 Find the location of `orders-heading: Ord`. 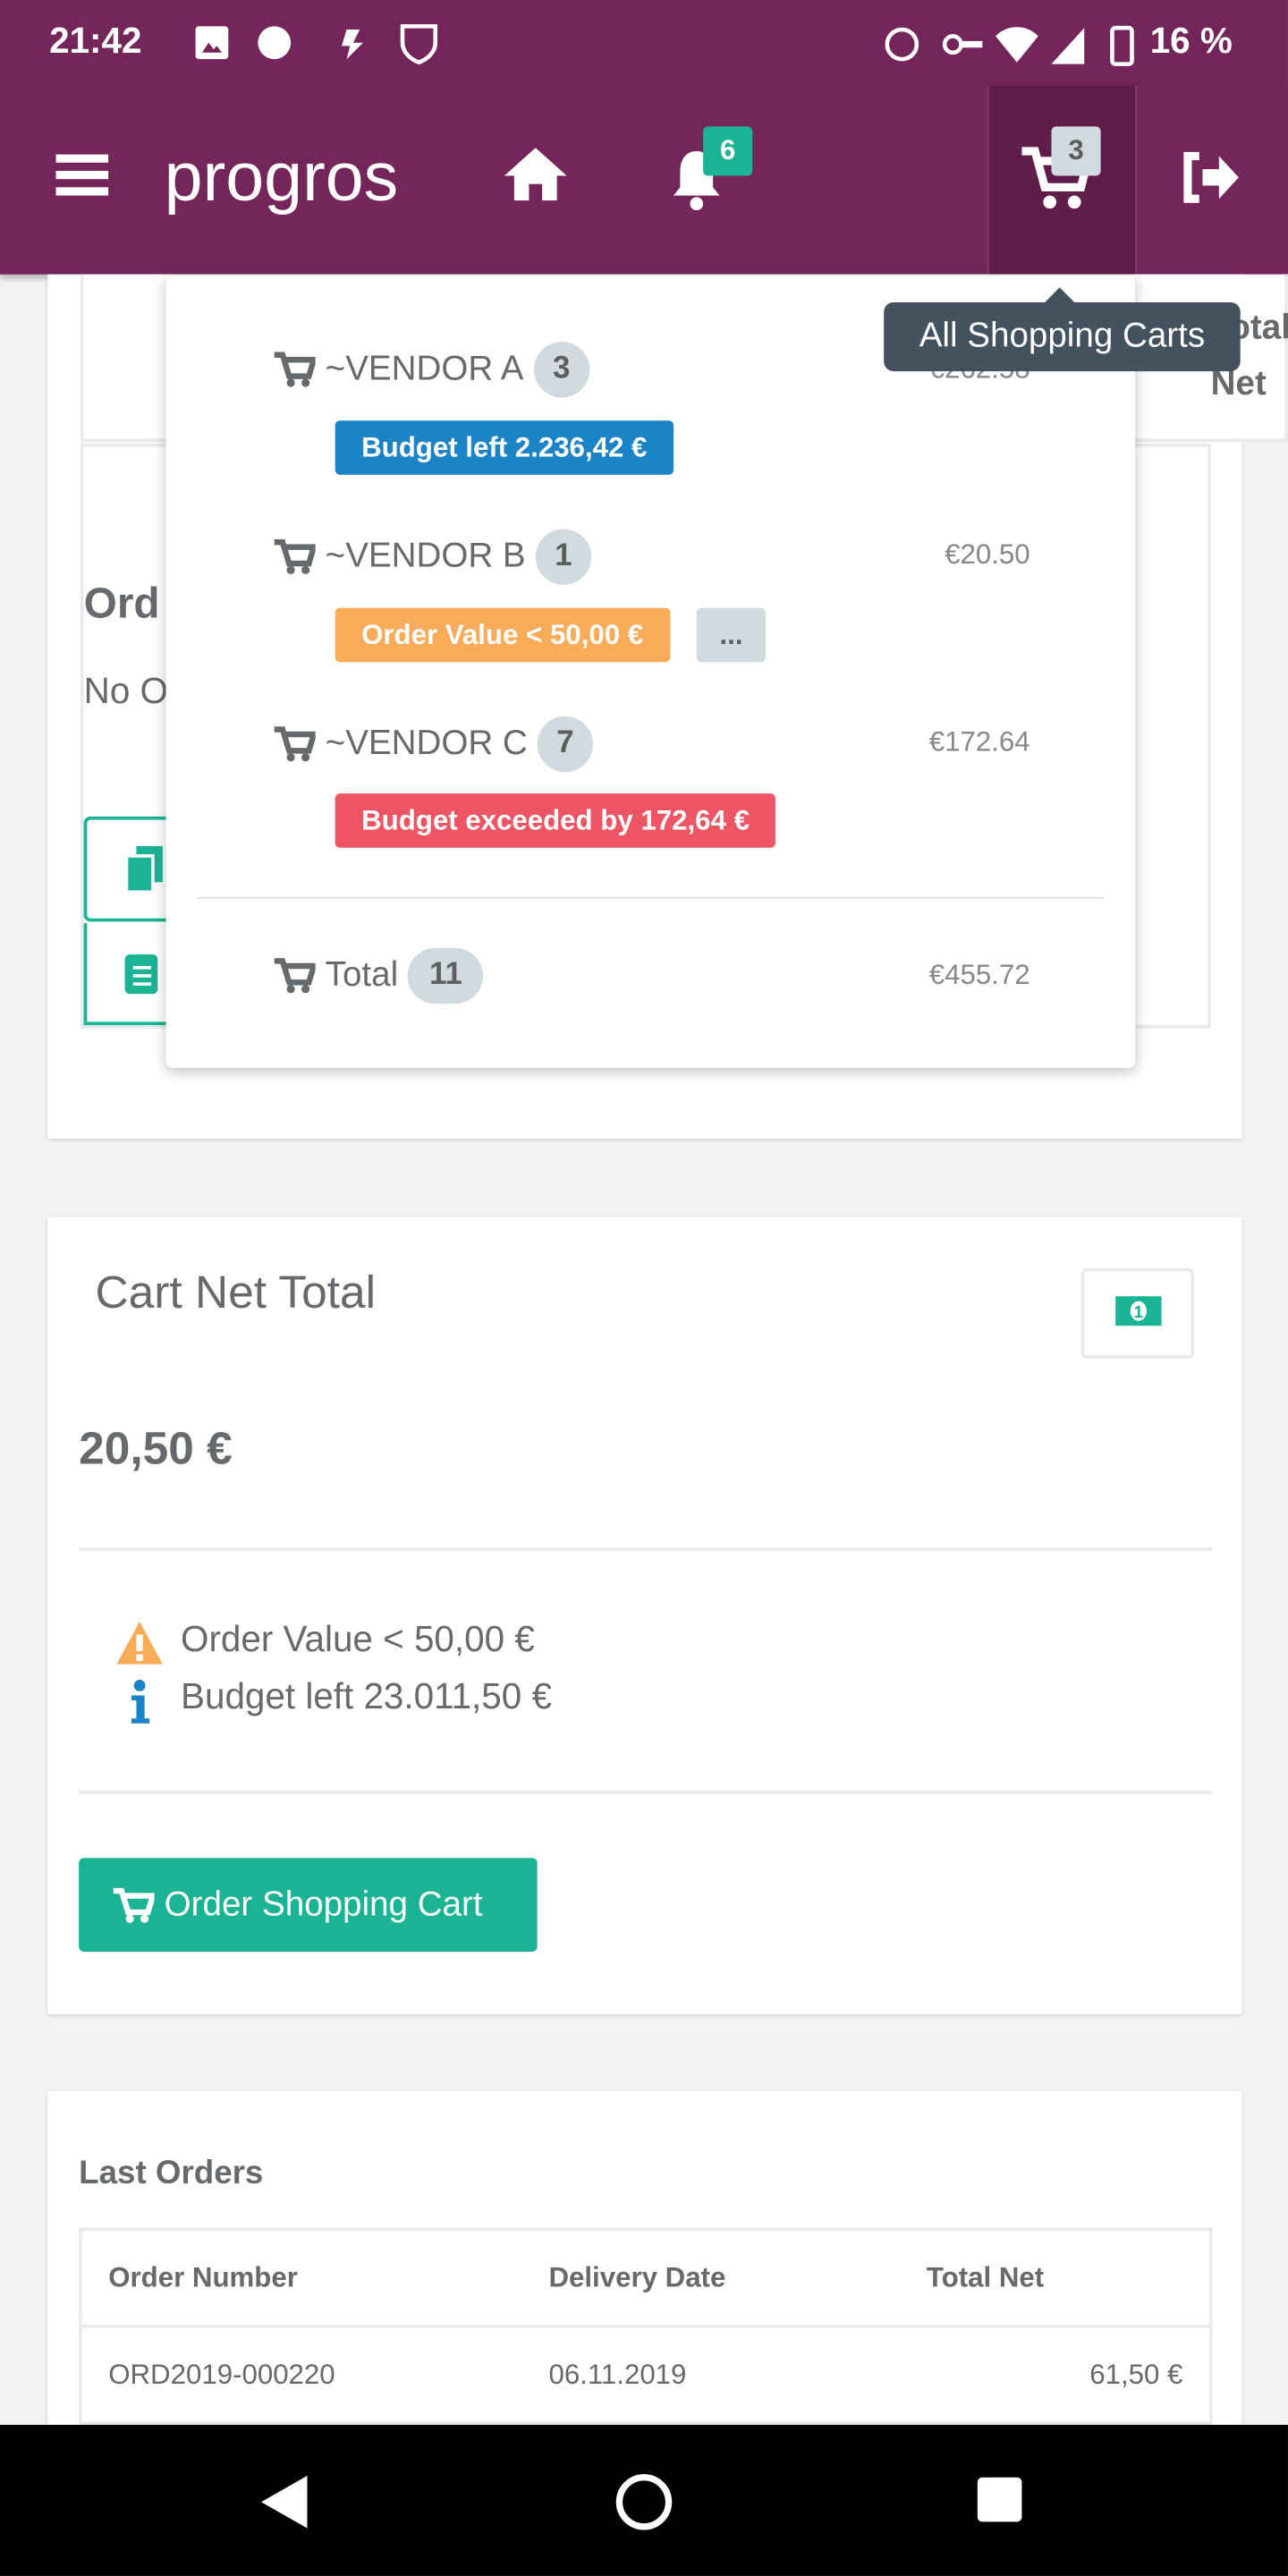

orders-heading: Ord is located at coordinates (121, 603).